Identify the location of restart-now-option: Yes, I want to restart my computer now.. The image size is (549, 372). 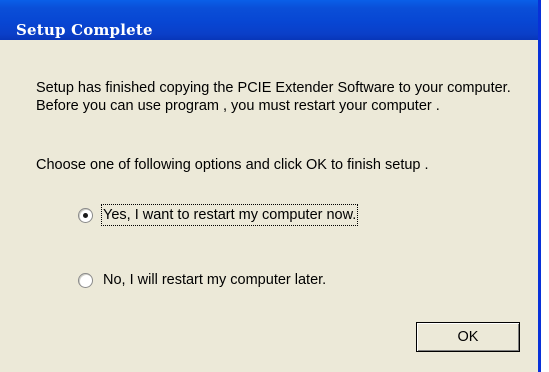
(218, 215).